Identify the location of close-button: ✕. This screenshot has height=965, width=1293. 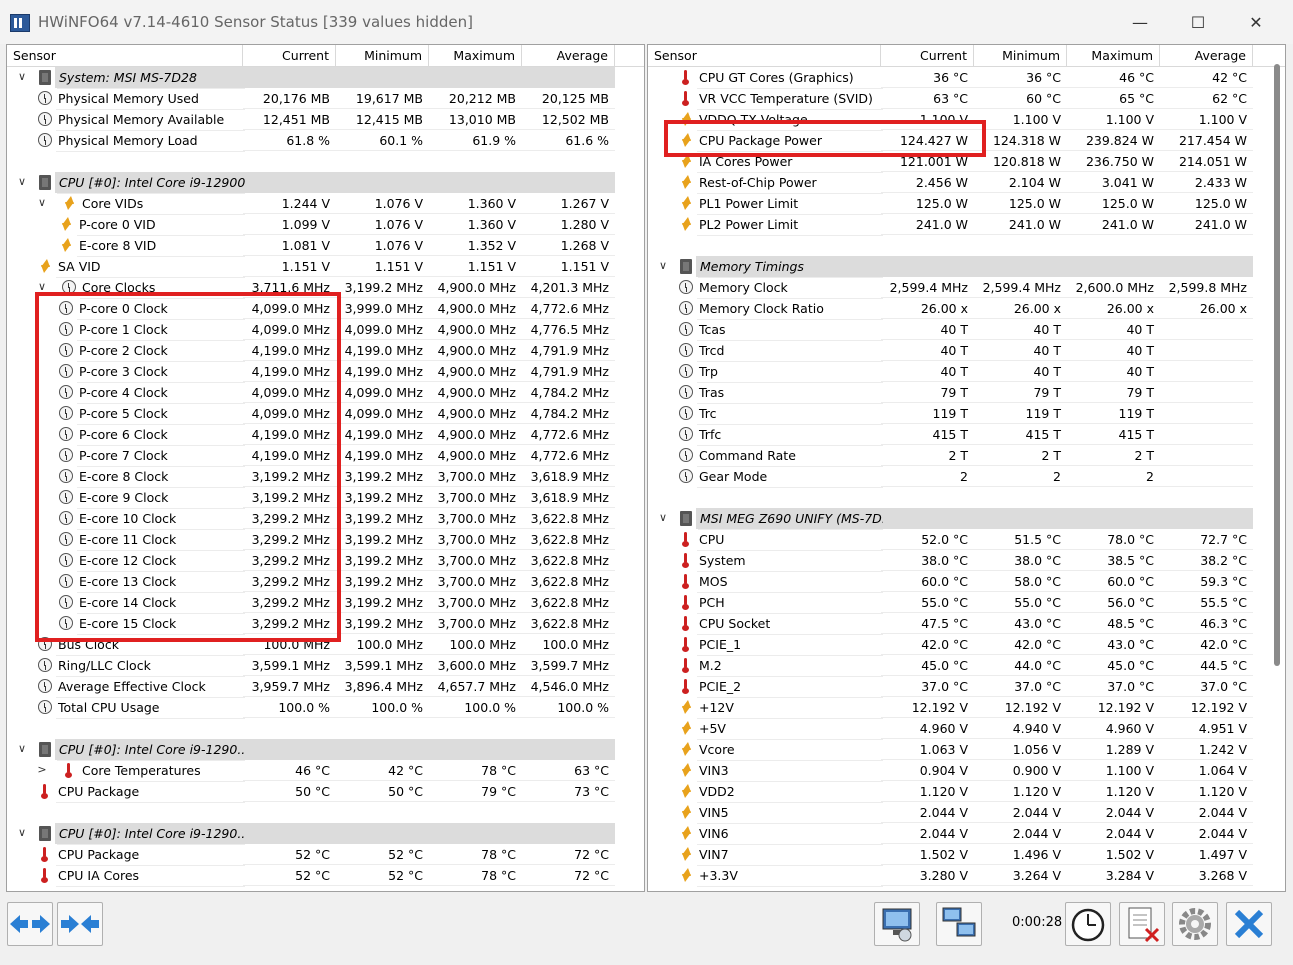
(1256, 23).